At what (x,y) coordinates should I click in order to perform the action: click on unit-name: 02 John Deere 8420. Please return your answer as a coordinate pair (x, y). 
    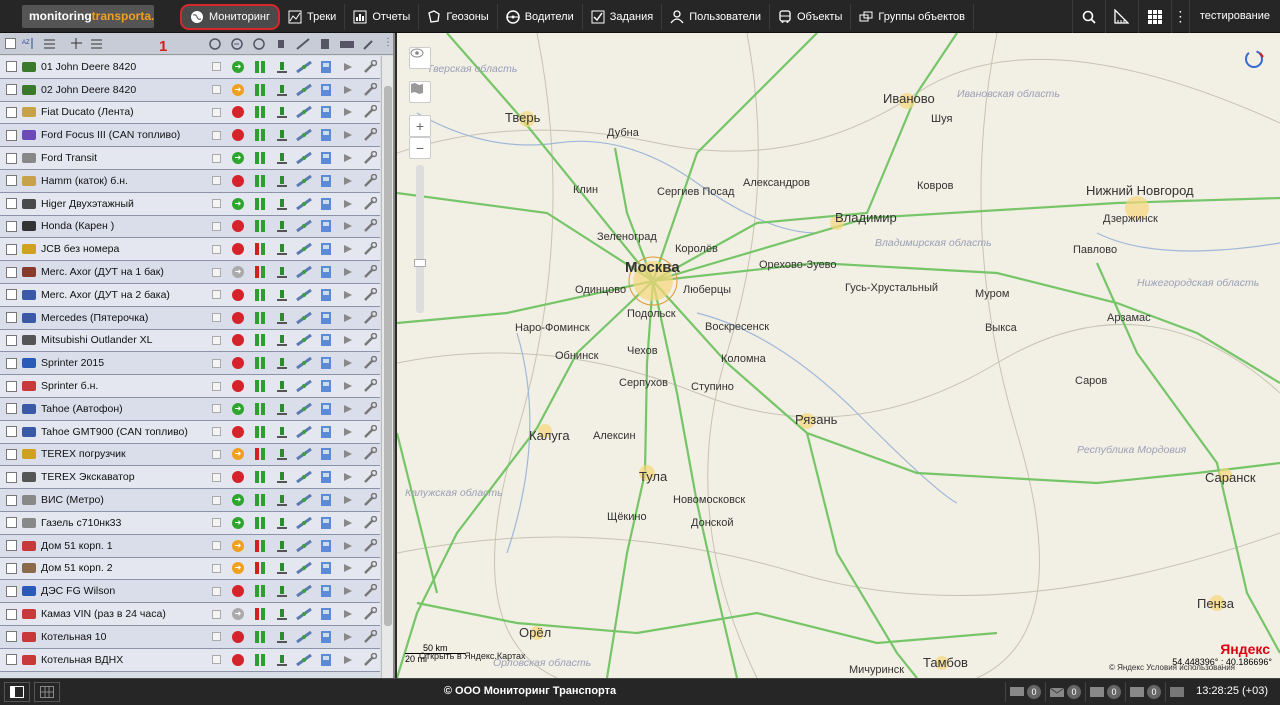
    Looking at the image, I should click on (116, 90).